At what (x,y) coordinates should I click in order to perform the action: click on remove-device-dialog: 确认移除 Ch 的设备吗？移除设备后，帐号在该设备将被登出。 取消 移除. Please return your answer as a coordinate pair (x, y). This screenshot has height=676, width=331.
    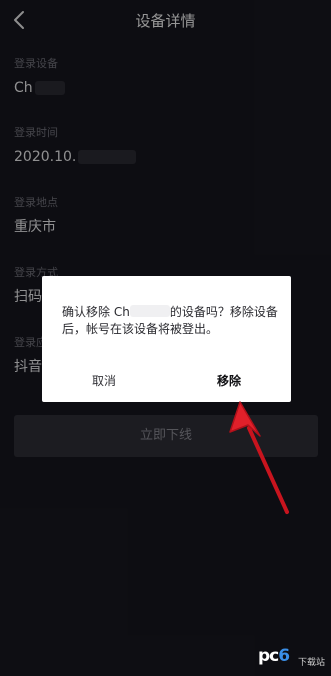
    Looking at the image, I should click on (166, 339).